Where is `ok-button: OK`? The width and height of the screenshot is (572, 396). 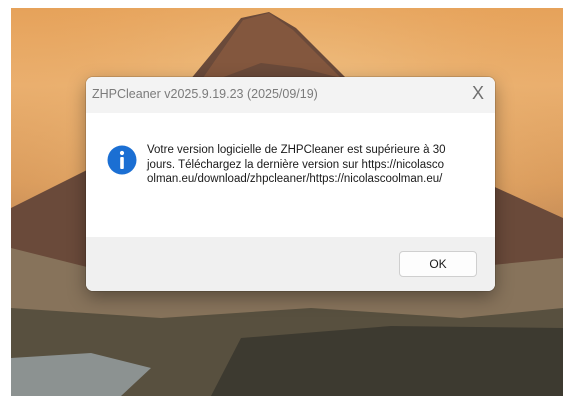
ok-button: OK is located at coordinates (438, 264).